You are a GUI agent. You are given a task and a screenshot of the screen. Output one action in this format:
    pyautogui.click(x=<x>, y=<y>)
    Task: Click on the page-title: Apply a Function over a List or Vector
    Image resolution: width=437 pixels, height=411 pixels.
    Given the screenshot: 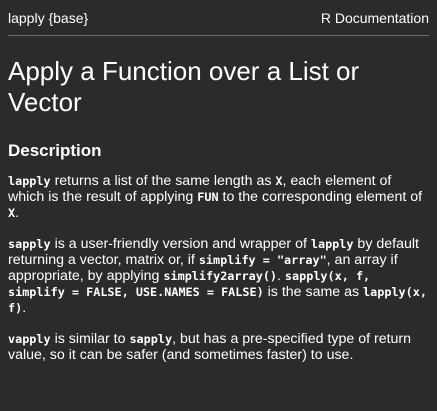 What is the action you would take?
    pyautogui.click(x=184, y=86)
    